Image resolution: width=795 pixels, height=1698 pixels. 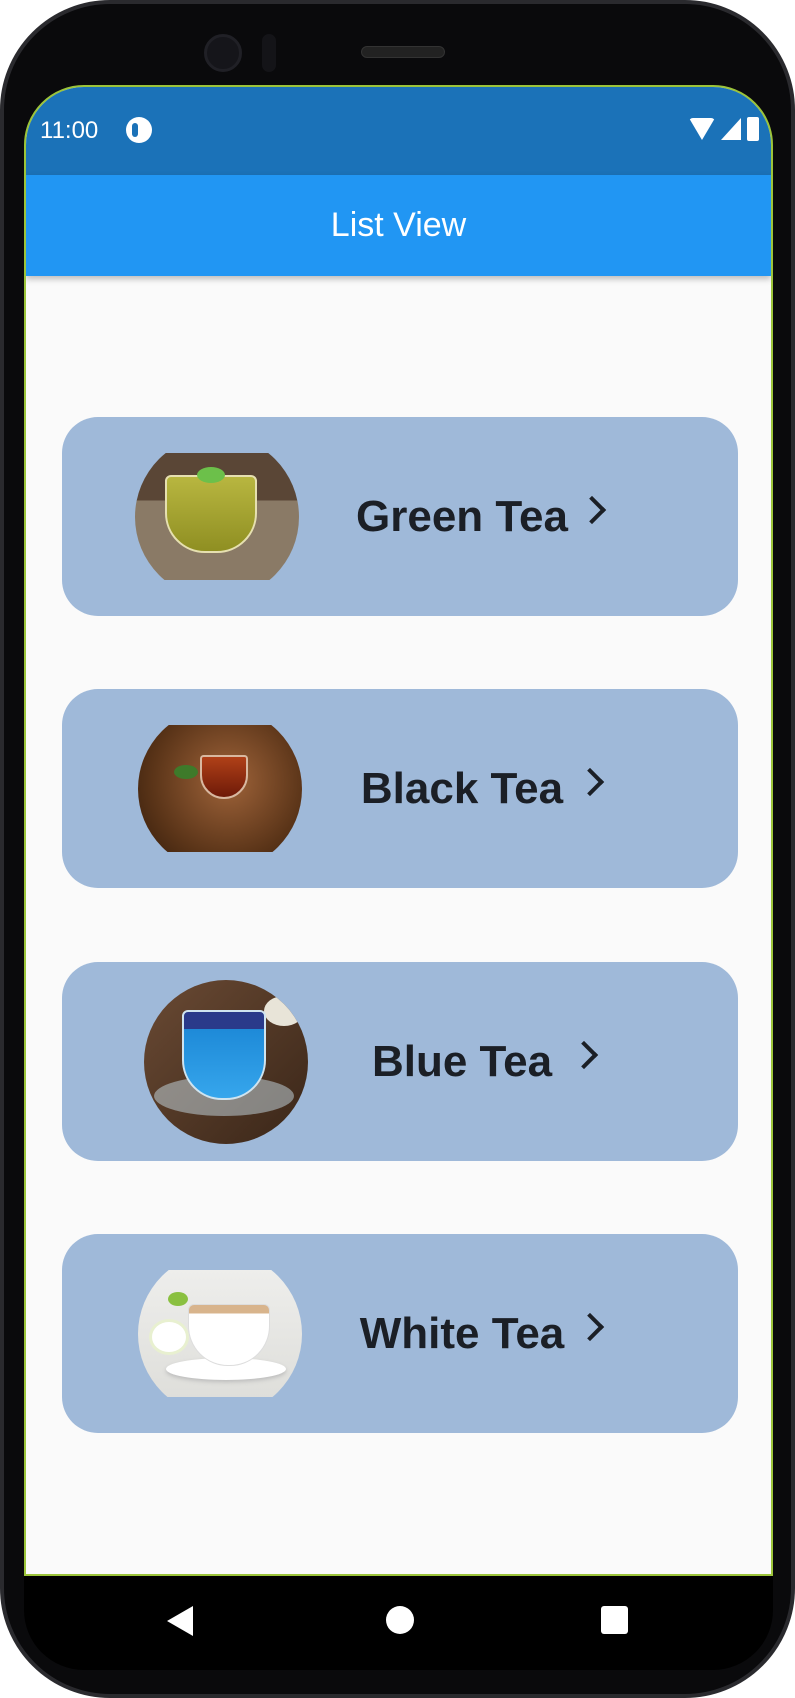 What do you see at coordinates (220, 788) in the screenshot?
I see `black-tea-image` at bounding box center [220, 788].